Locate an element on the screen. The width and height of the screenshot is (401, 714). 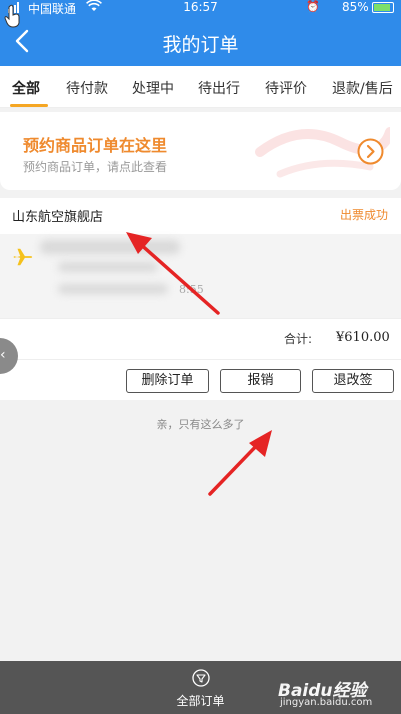
status-badge: 出票成功 is located at coordinates (364, 215).